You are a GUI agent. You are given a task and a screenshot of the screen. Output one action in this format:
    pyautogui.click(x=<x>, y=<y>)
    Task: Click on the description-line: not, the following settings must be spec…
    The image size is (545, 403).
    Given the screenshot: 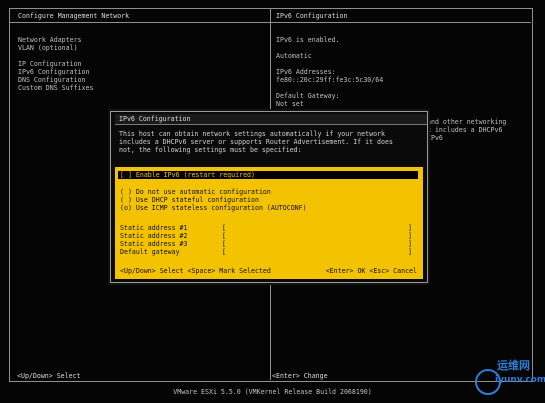 What is the action you would take?
    pyautogui.click(x=210, y=150)
    